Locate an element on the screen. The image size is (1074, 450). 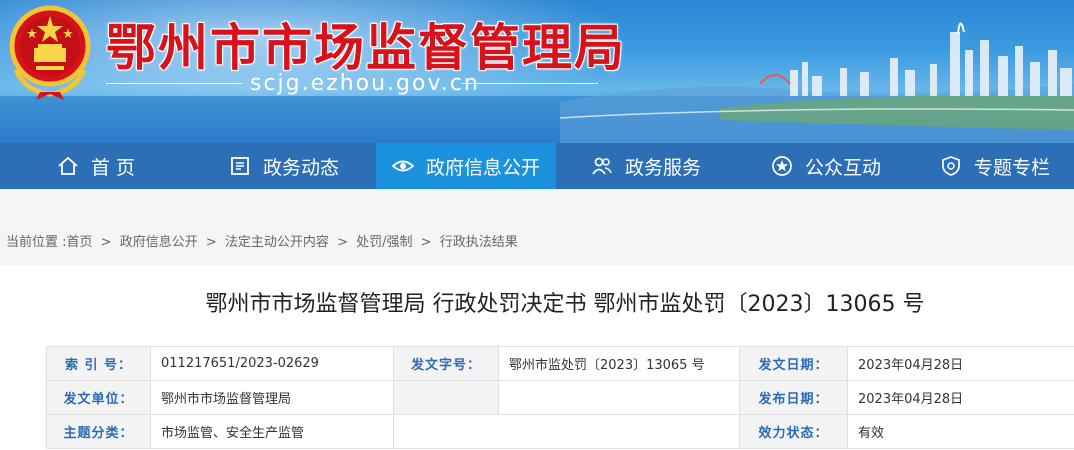
nav-item-news: 政务动态 is located at coordinates (284, 166).